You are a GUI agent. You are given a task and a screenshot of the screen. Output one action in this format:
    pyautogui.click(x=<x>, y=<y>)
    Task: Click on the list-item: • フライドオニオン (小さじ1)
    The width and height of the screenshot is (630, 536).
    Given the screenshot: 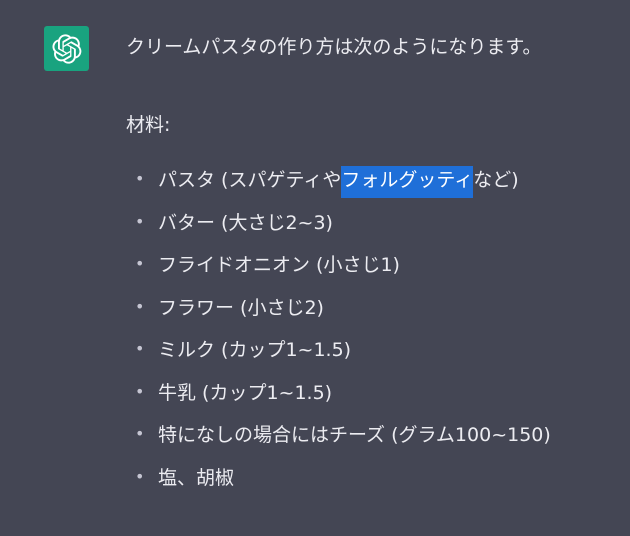 What is the action you would take?
    pyautogui.click(x=374, y=272)
    